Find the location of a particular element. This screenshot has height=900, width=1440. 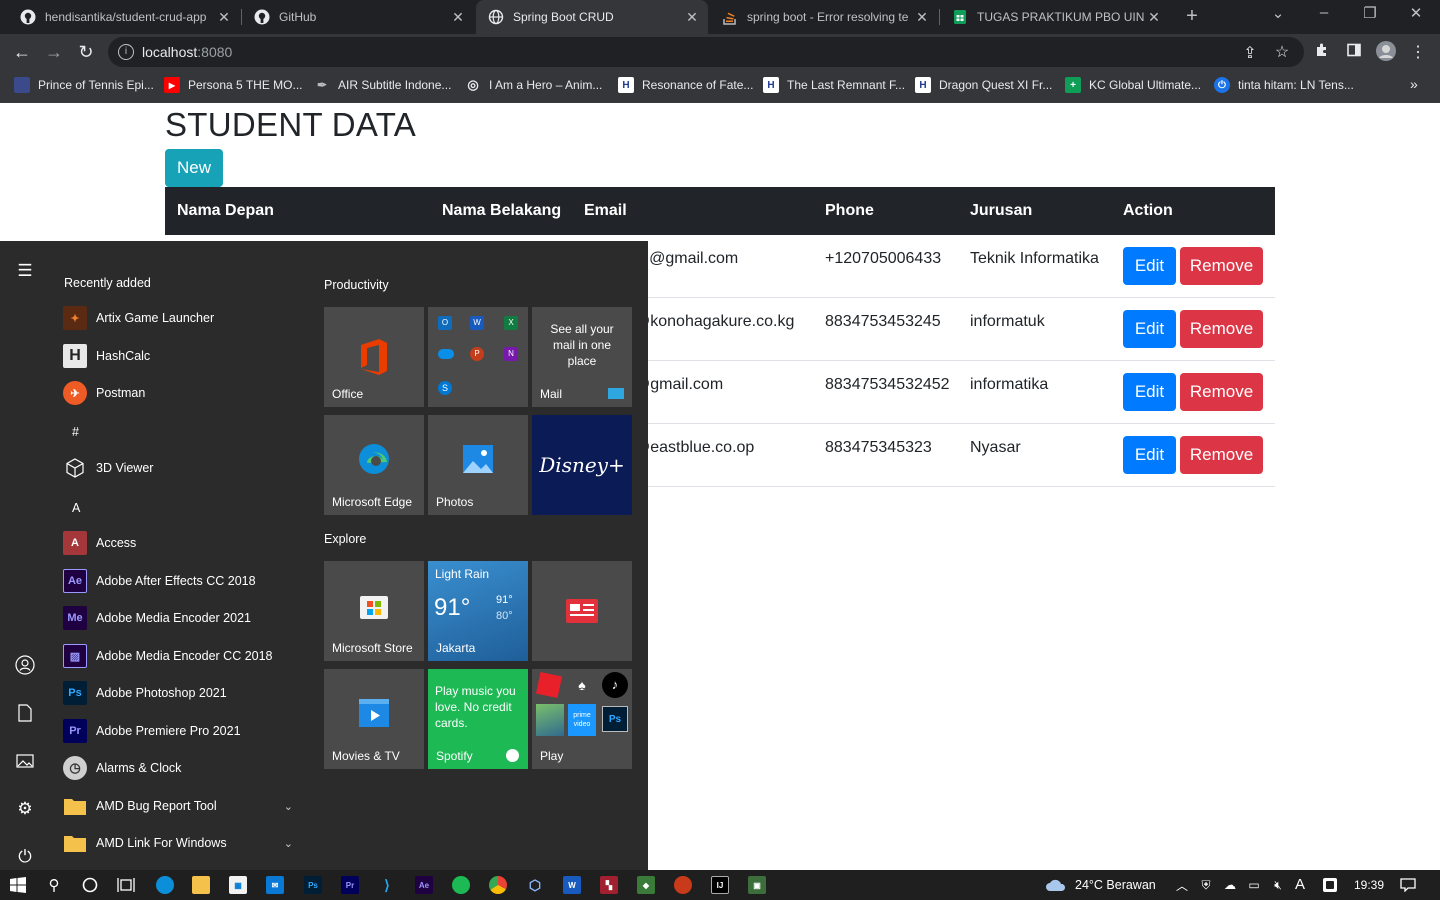

spotify-taskbar-icon is located at coordinates (461, 885).